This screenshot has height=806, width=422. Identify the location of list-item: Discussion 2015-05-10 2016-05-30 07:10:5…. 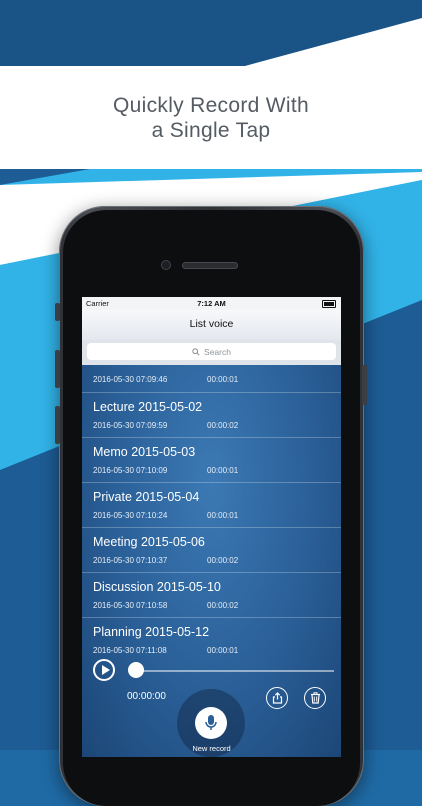
(211, 595).